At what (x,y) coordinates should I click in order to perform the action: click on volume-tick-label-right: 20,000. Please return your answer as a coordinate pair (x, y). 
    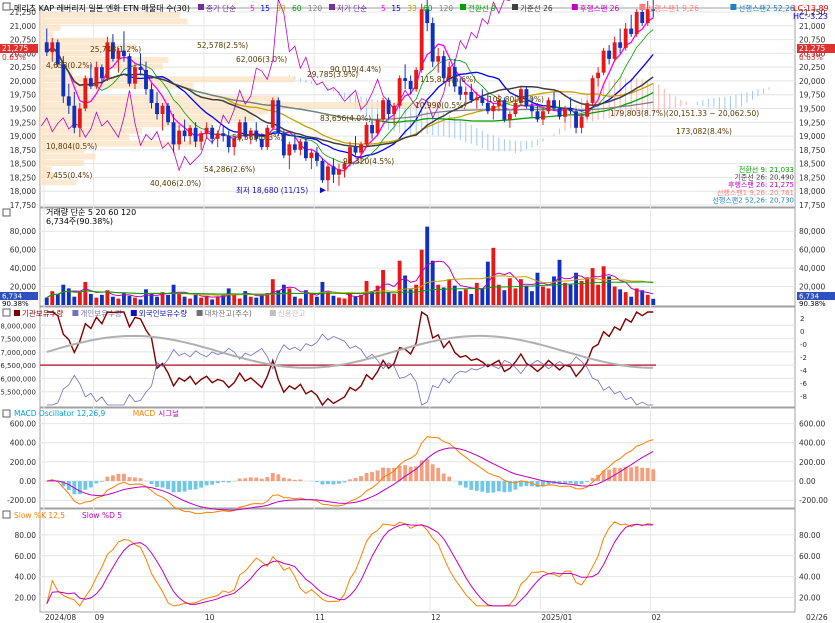
    Looking at the image, I should click on (812, 287).